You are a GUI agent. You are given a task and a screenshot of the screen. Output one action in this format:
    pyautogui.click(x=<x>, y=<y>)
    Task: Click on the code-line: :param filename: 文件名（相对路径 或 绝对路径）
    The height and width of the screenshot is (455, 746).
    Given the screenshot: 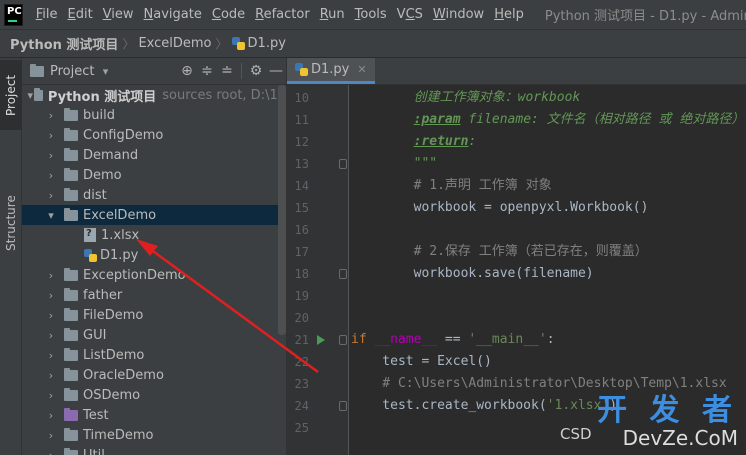 What is the action you would take?
    pyautogui.click(x=548, y=120)
    